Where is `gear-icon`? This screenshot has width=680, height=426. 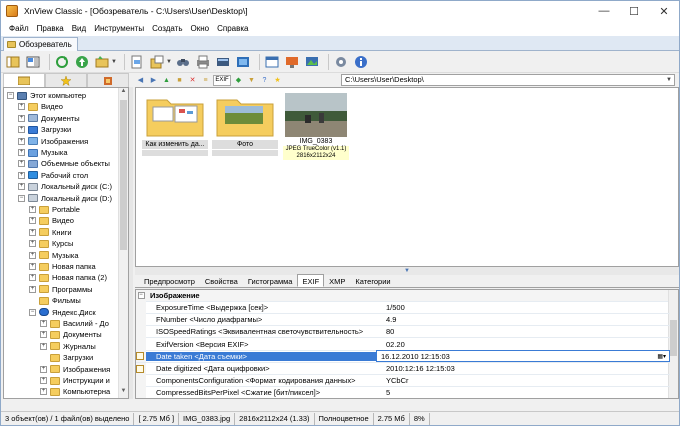 gear-icon is located at coordinates (341, 62).